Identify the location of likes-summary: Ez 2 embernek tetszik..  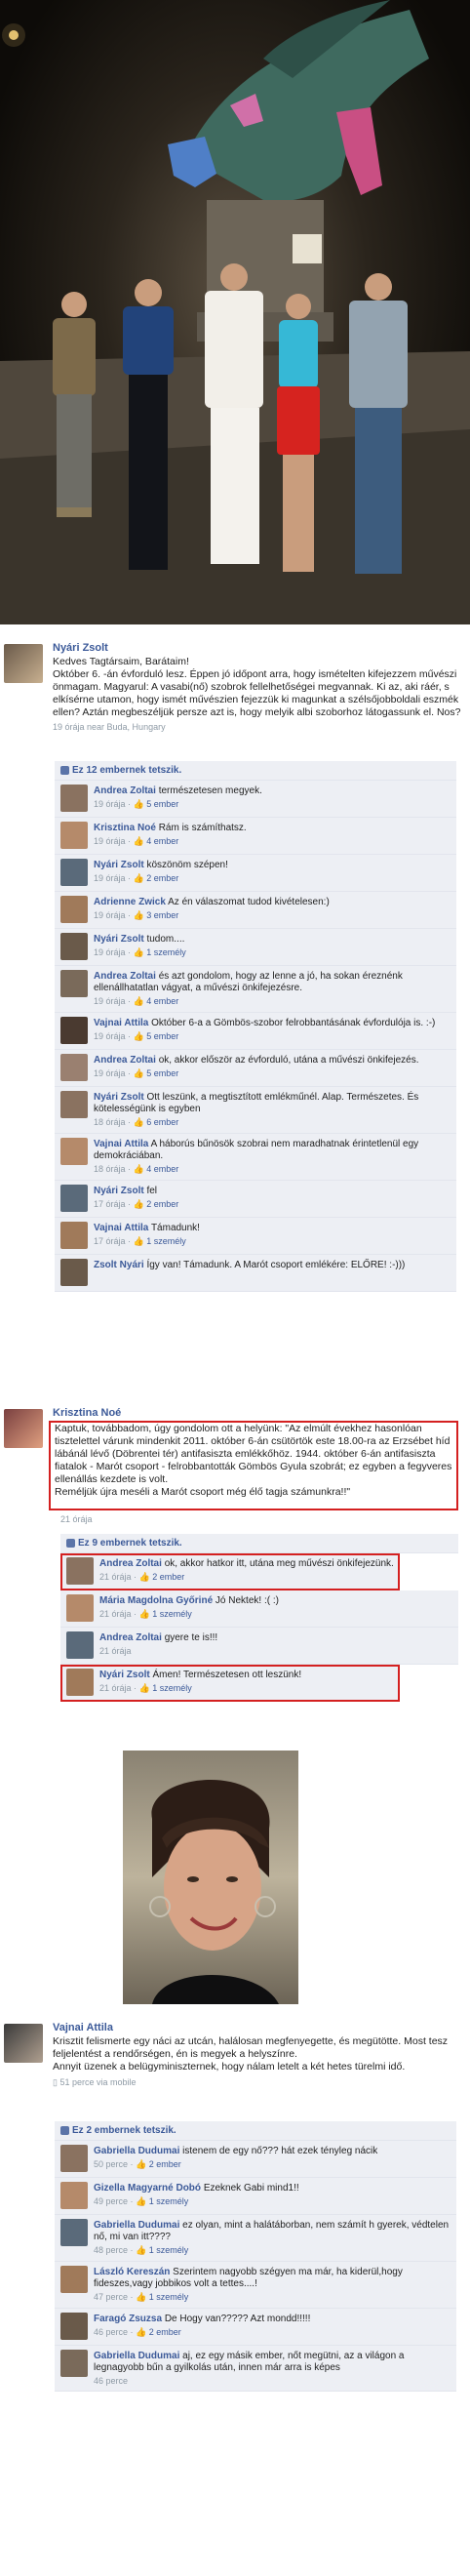
(256, 2131).